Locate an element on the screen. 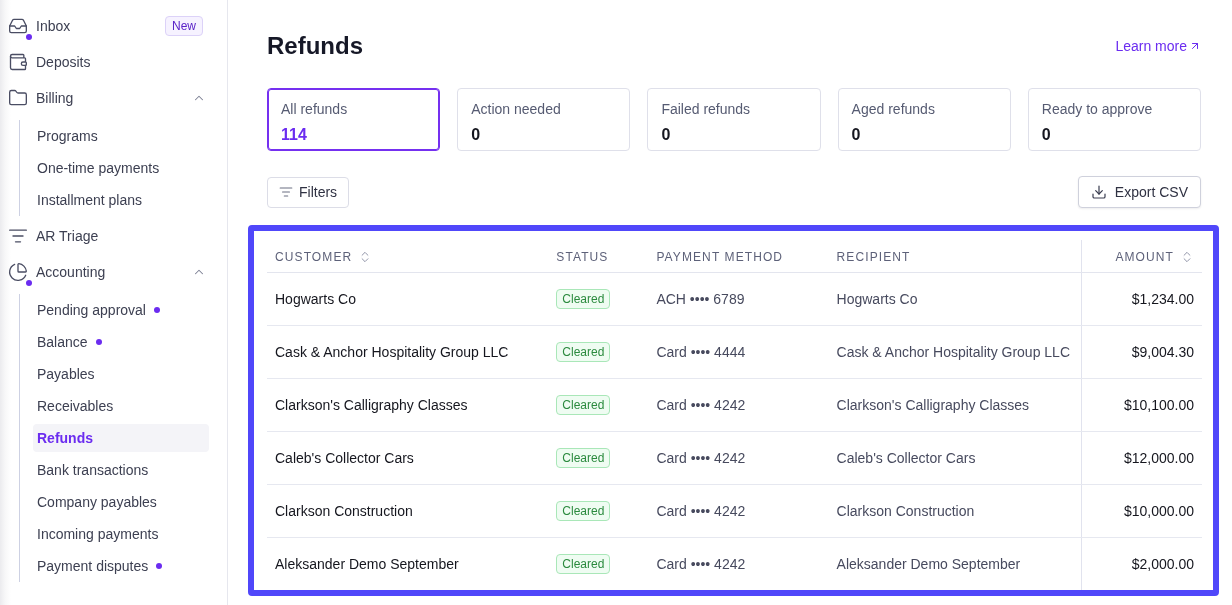 The image size is (1232, 605). sidebar-link: Receivables is located at coordinates (121, 406).